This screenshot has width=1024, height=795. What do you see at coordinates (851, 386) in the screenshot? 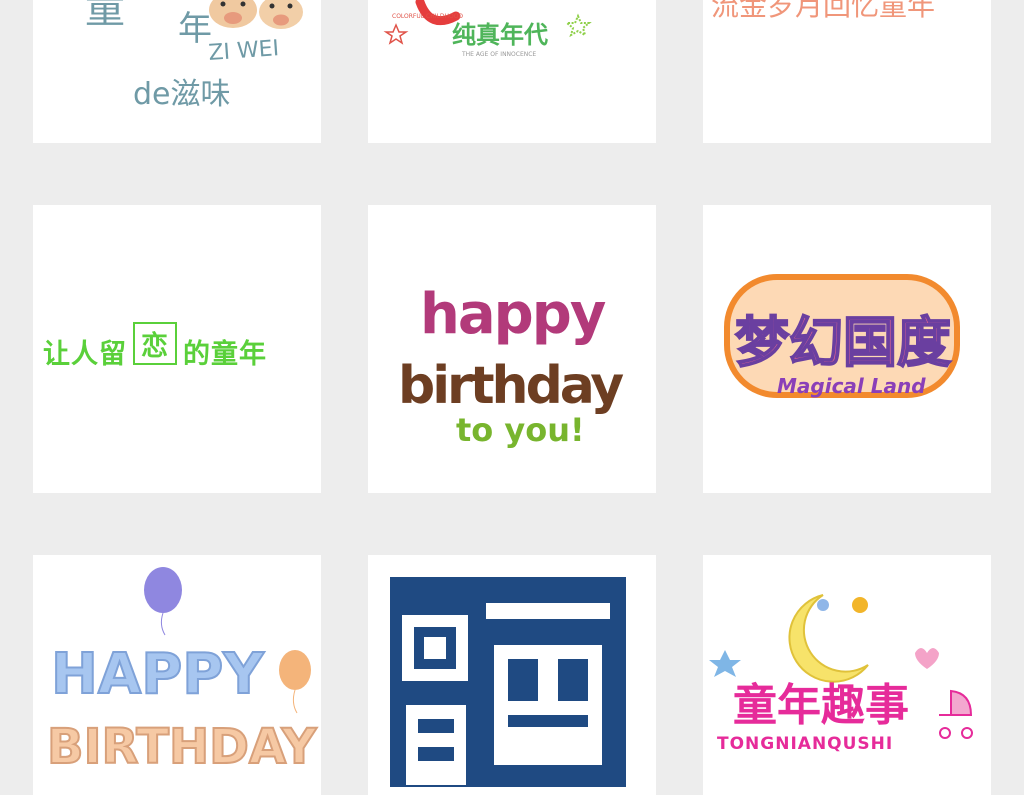
I see `magical-land-english-text: Magical Land` at bounding box center [851, 386].